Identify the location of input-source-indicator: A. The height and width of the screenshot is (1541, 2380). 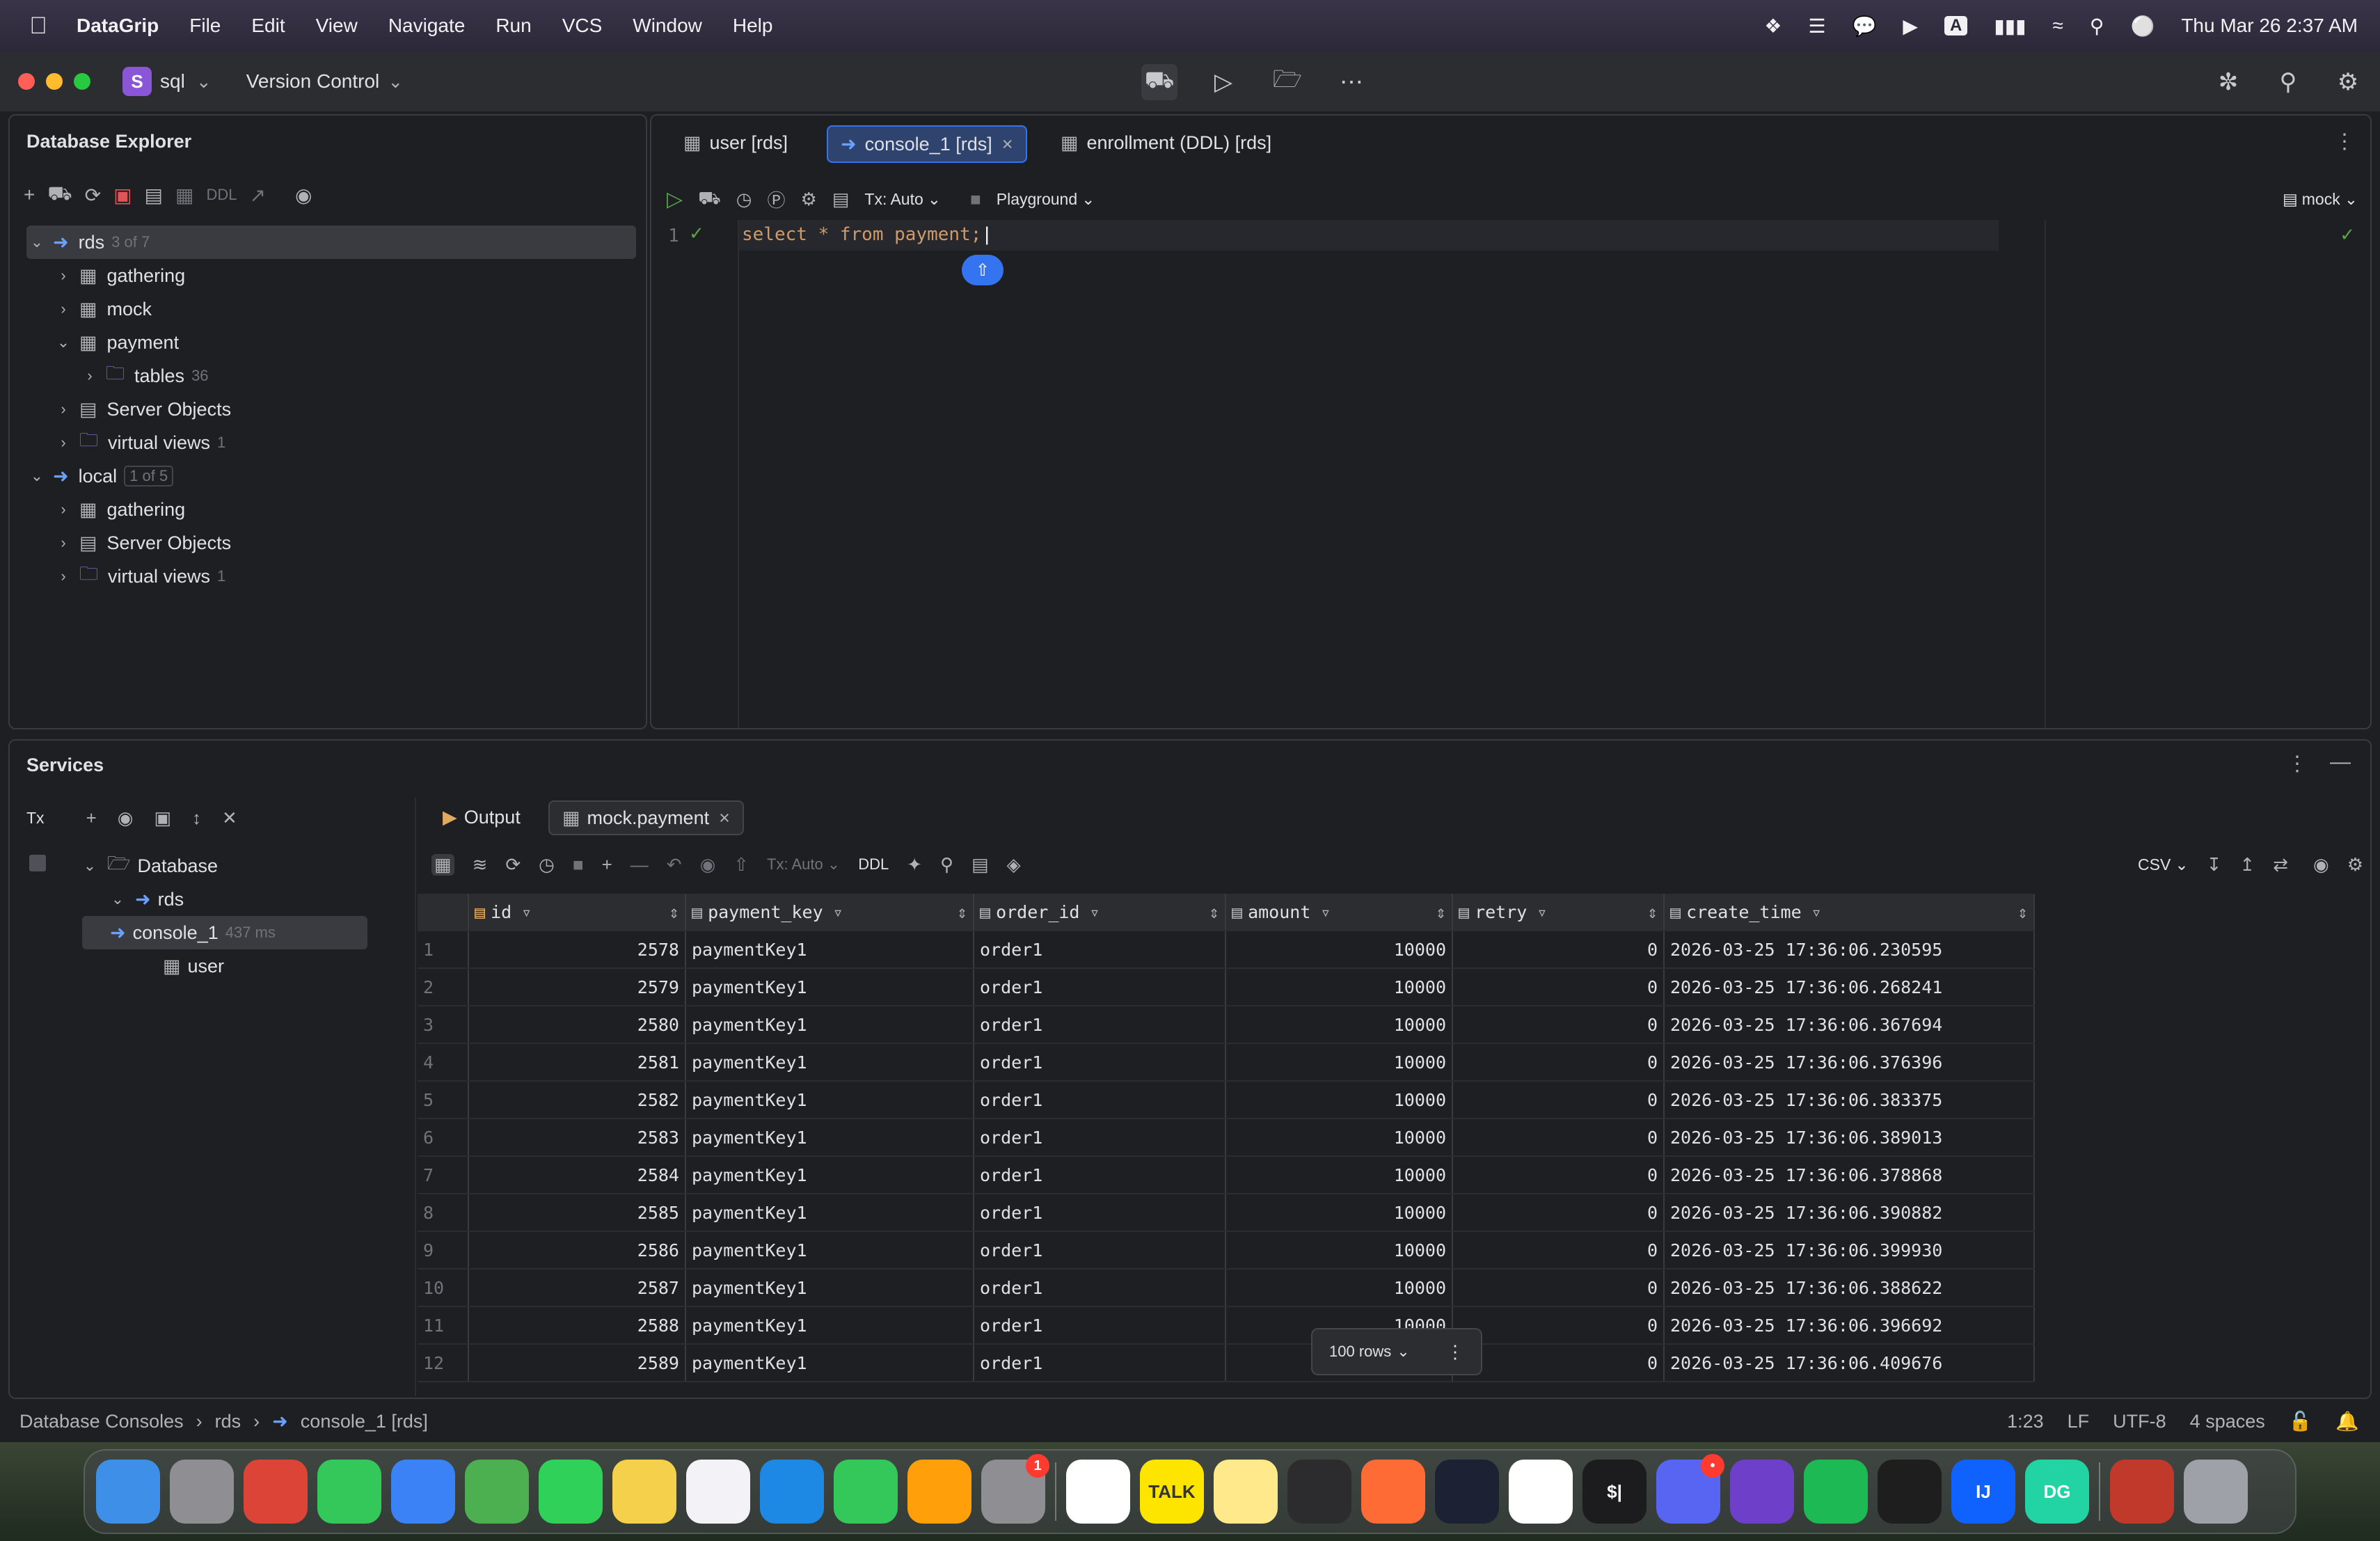
(1956, 25).